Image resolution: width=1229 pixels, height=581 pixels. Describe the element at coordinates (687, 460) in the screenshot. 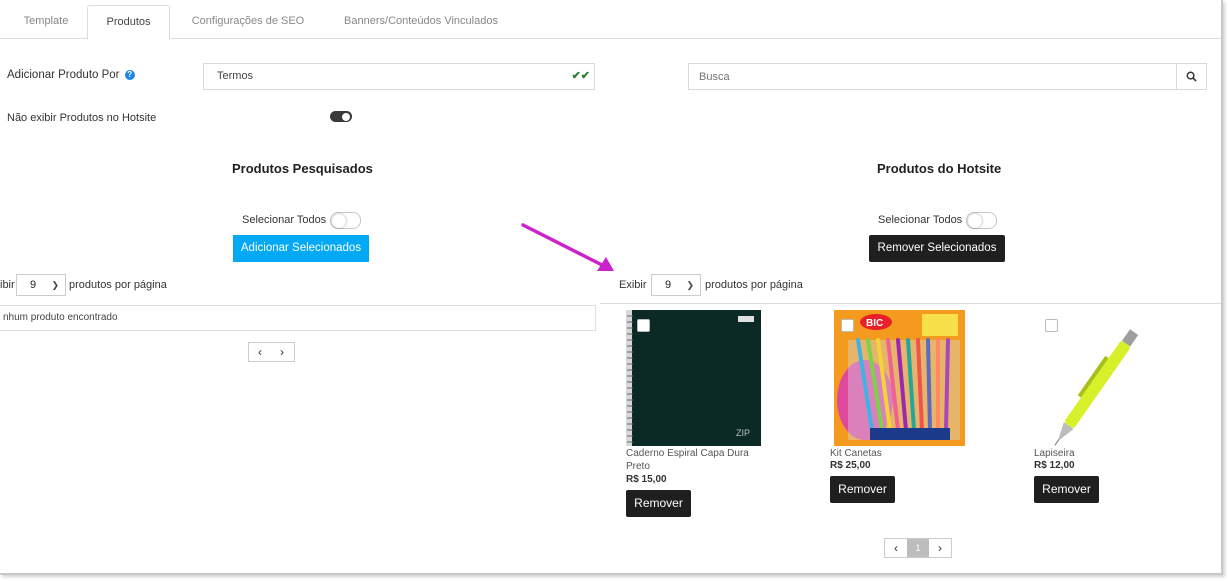

I see `product-name: Caderno Espiral Capa Dura Preto` at that location.